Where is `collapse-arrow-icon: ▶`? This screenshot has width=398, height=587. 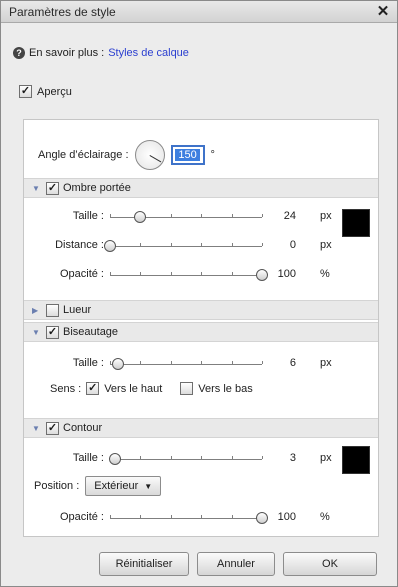 collapse-arrow-icon: ▶ is located at coordinates (37, 310).